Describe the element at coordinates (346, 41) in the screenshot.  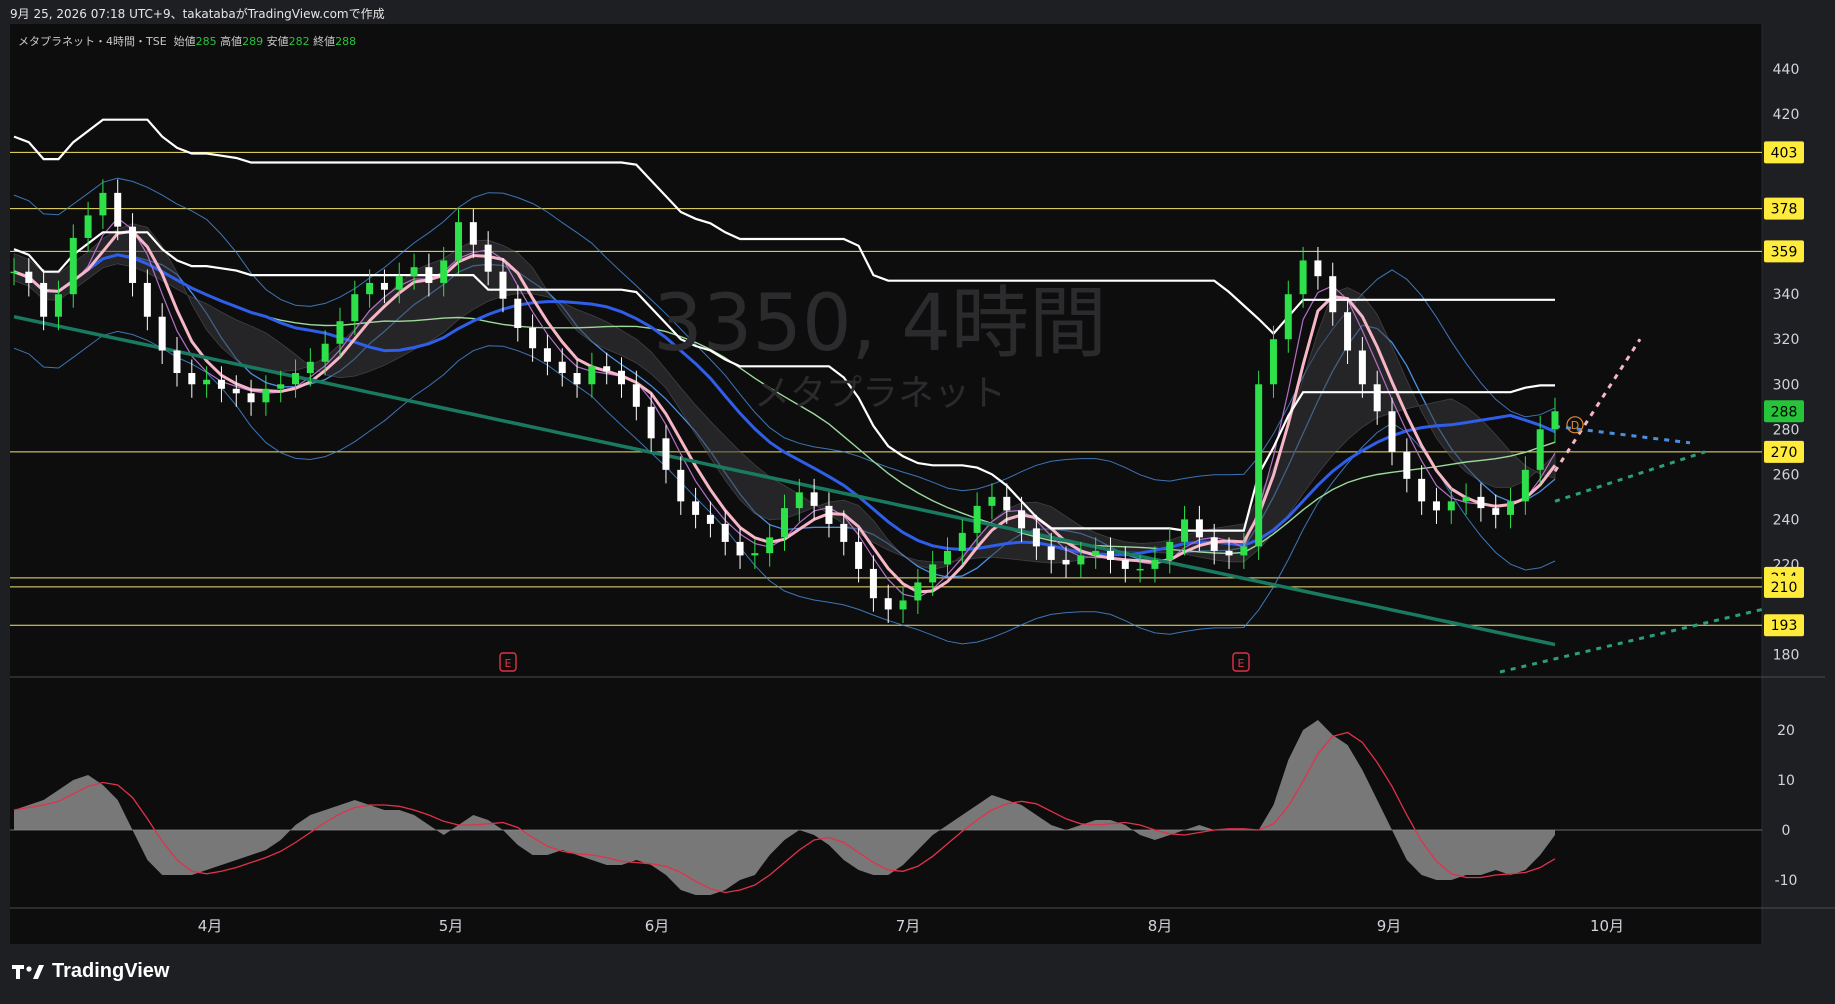
I see `close-value: 288` at that location.